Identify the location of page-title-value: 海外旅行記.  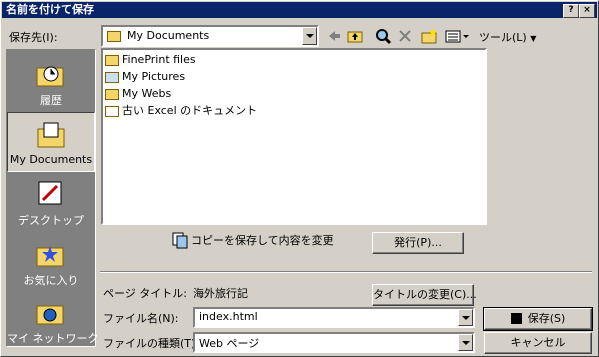
(220, 293).